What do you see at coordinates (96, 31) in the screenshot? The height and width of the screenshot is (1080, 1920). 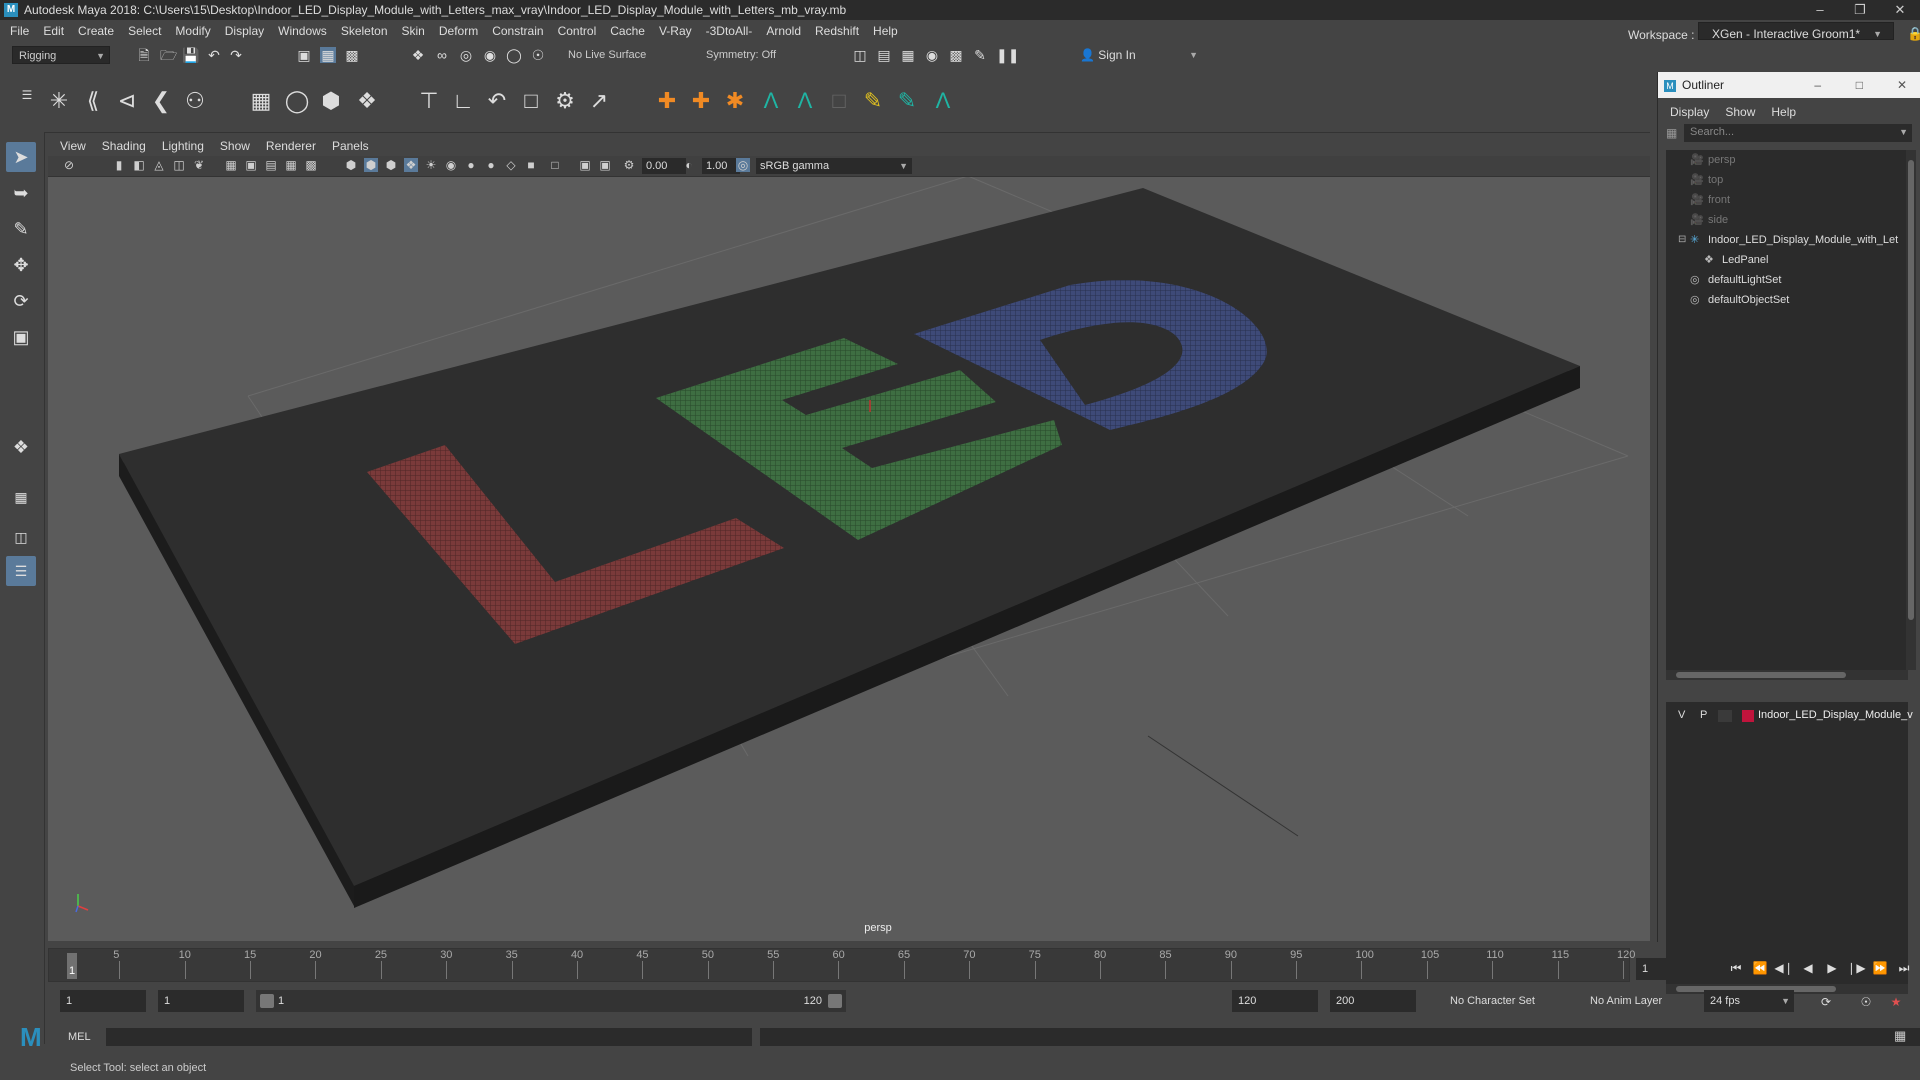 I see `menu-create: Create` at bounding box center [96, 31].